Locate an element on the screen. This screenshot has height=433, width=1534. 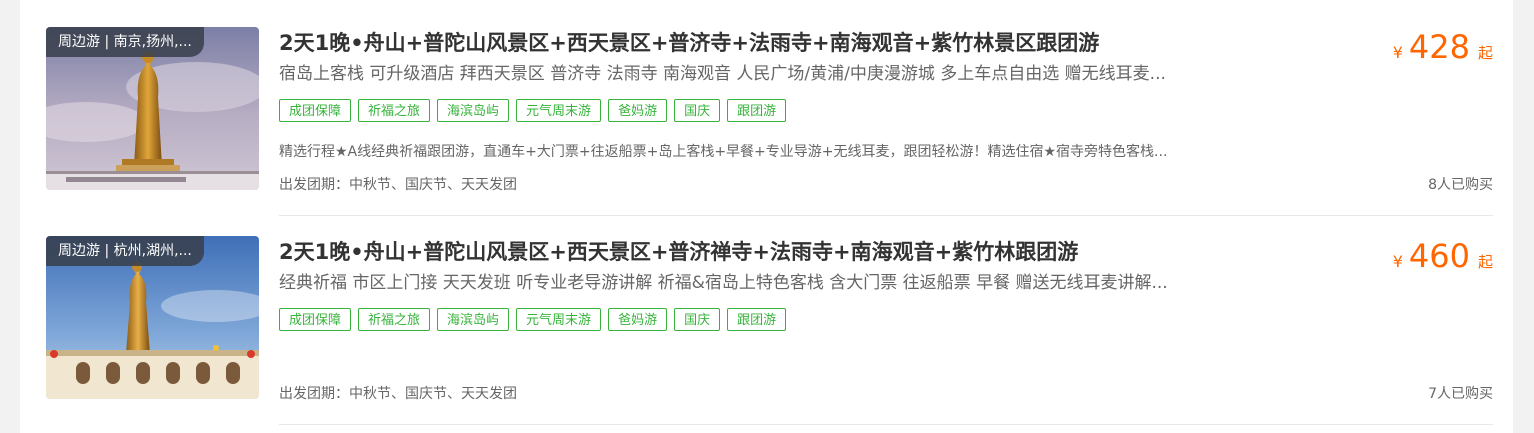
product-price: ¥460 起 is located at coordinates (1443, 259).